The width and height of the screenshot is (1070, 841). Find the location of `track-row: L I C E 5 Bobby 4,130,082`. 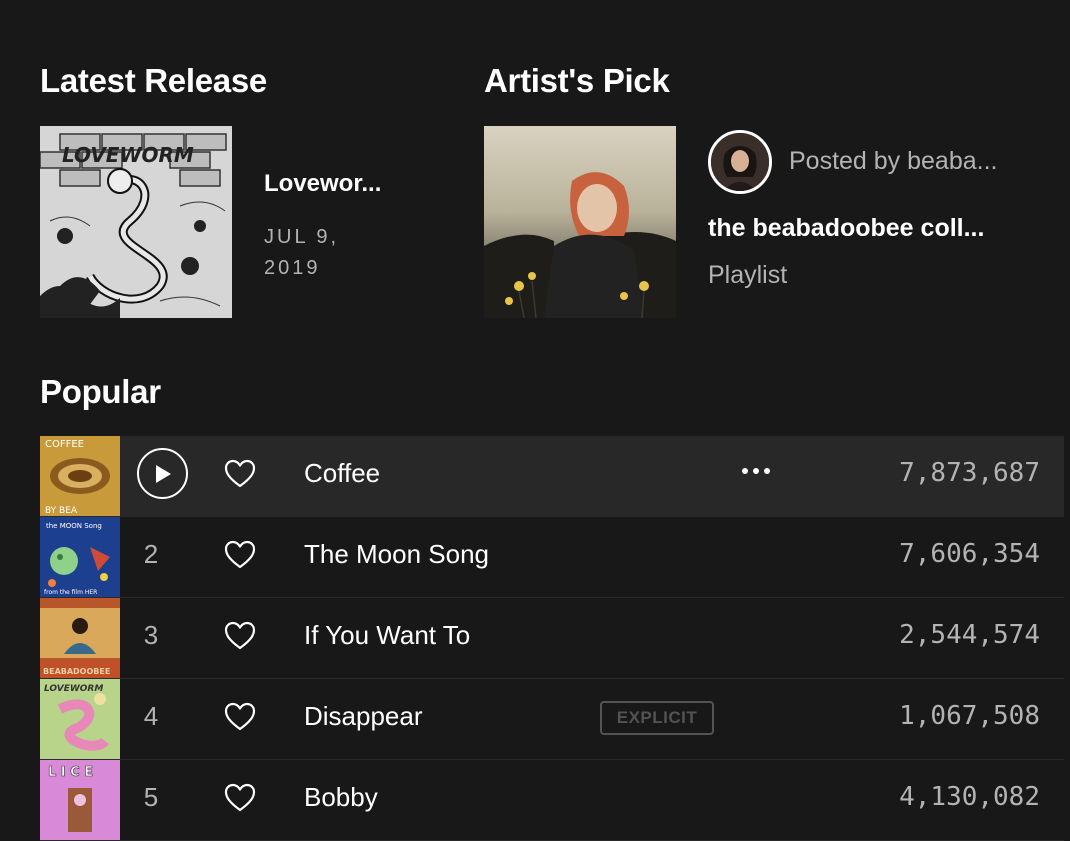

track-row: L I C E 5 Bobby 4,130,082 is located at coordinates (552, 800).